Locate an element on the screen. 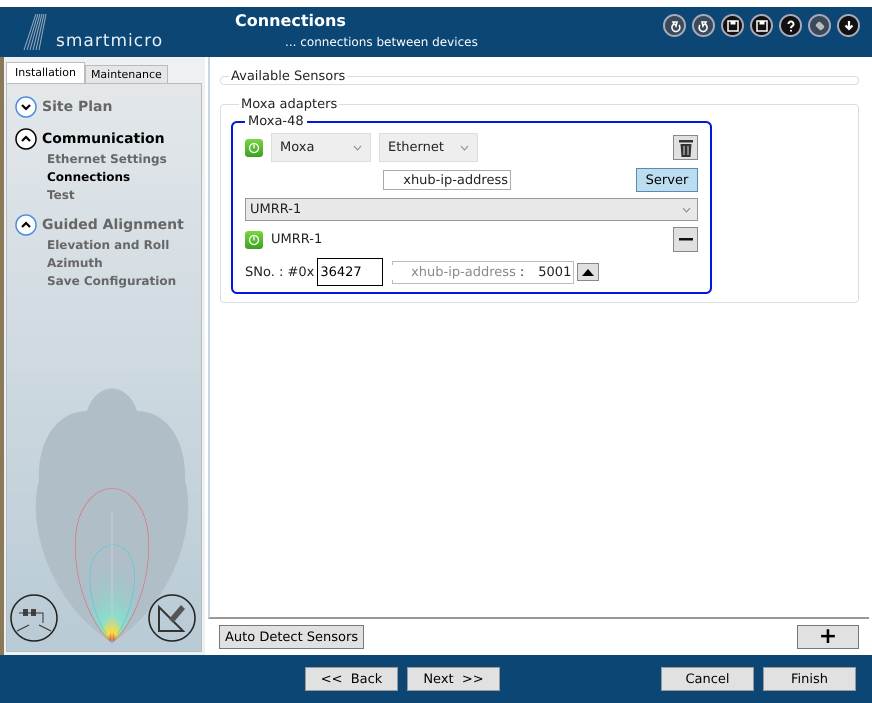 The width and height of the screenshot is (872, 703). group-title: Available Sensors is located at coordinates (288, 76).